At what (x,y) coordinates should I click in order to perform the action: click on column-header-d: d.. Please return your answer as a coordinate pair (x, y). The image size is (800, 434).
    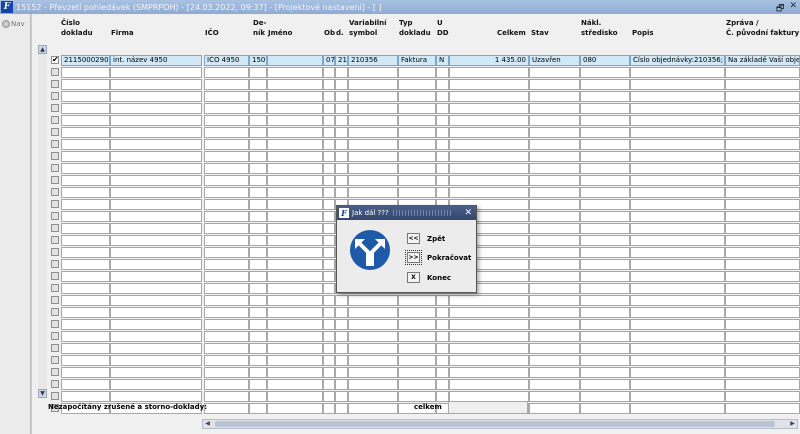
    Looking at the image, I should click on (340, 33).